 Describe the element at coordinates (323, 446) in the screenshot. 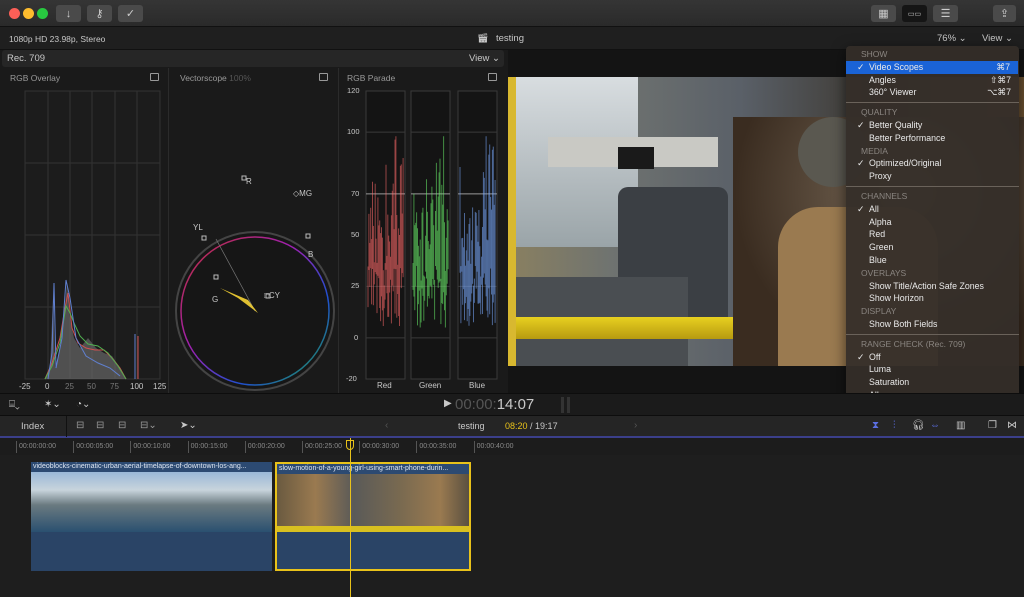

I see `ruler-label: 00:00:25:00` at that location.